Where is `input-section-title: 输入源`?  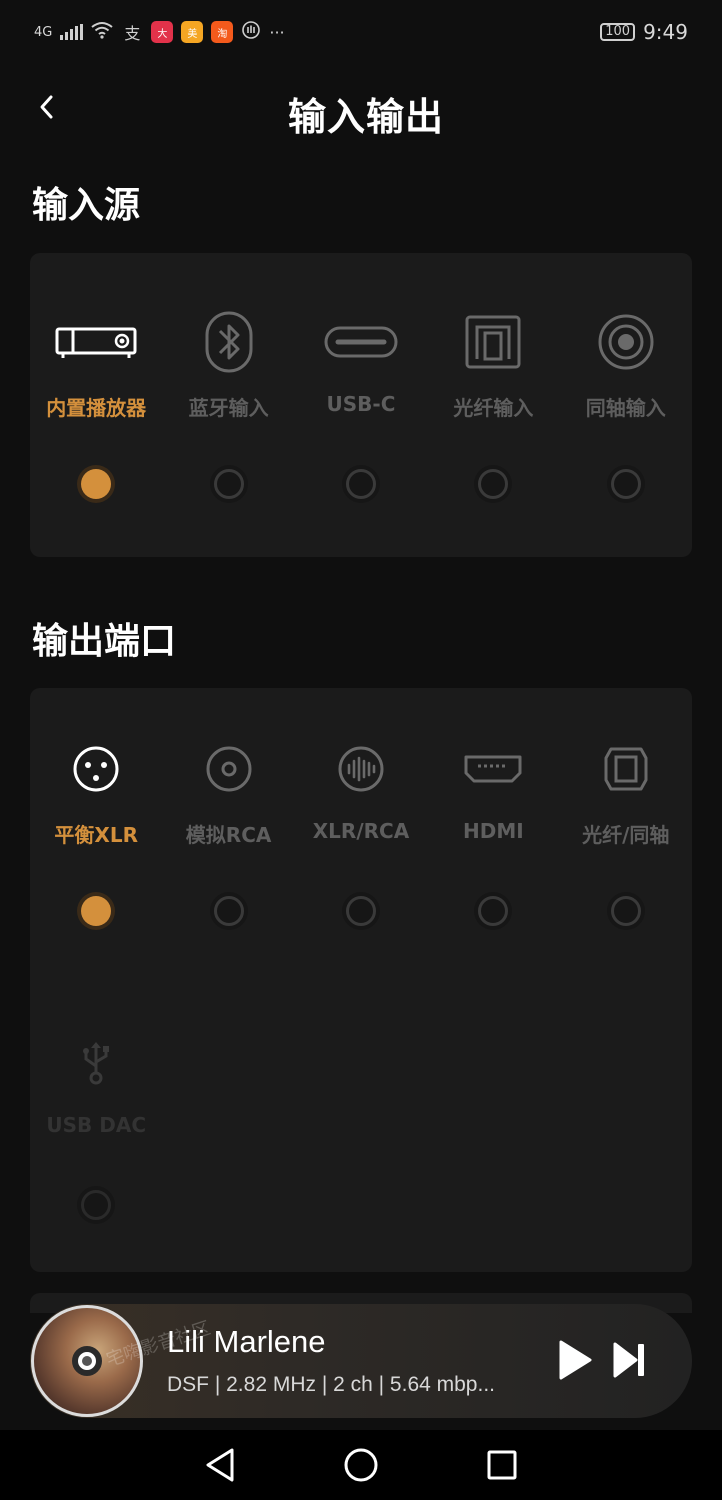
input-section-title: 输入源 is located at coordinates (86, 205).